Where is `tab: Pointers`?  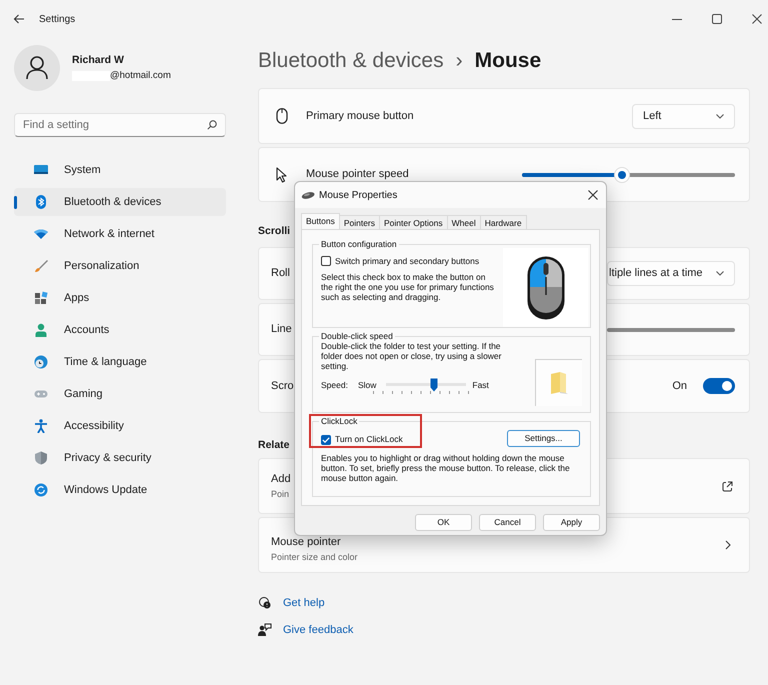
tab: Pointers is located at coordinates (359, 222).